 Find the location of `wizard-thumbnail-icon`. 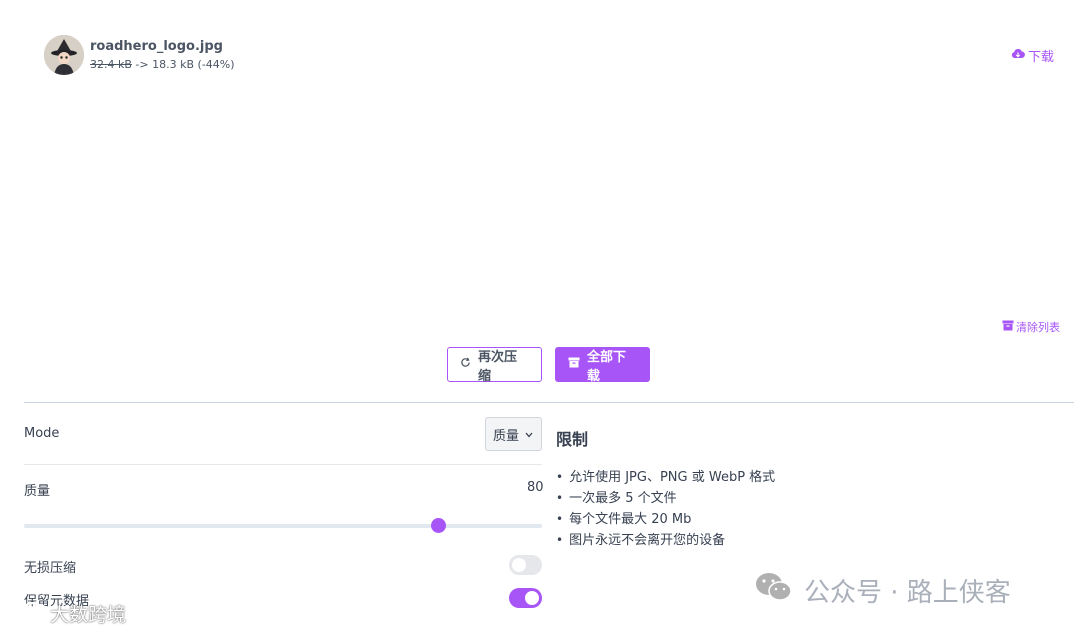

wizard-thumbnail-icon is located at coordinates (64, 55).